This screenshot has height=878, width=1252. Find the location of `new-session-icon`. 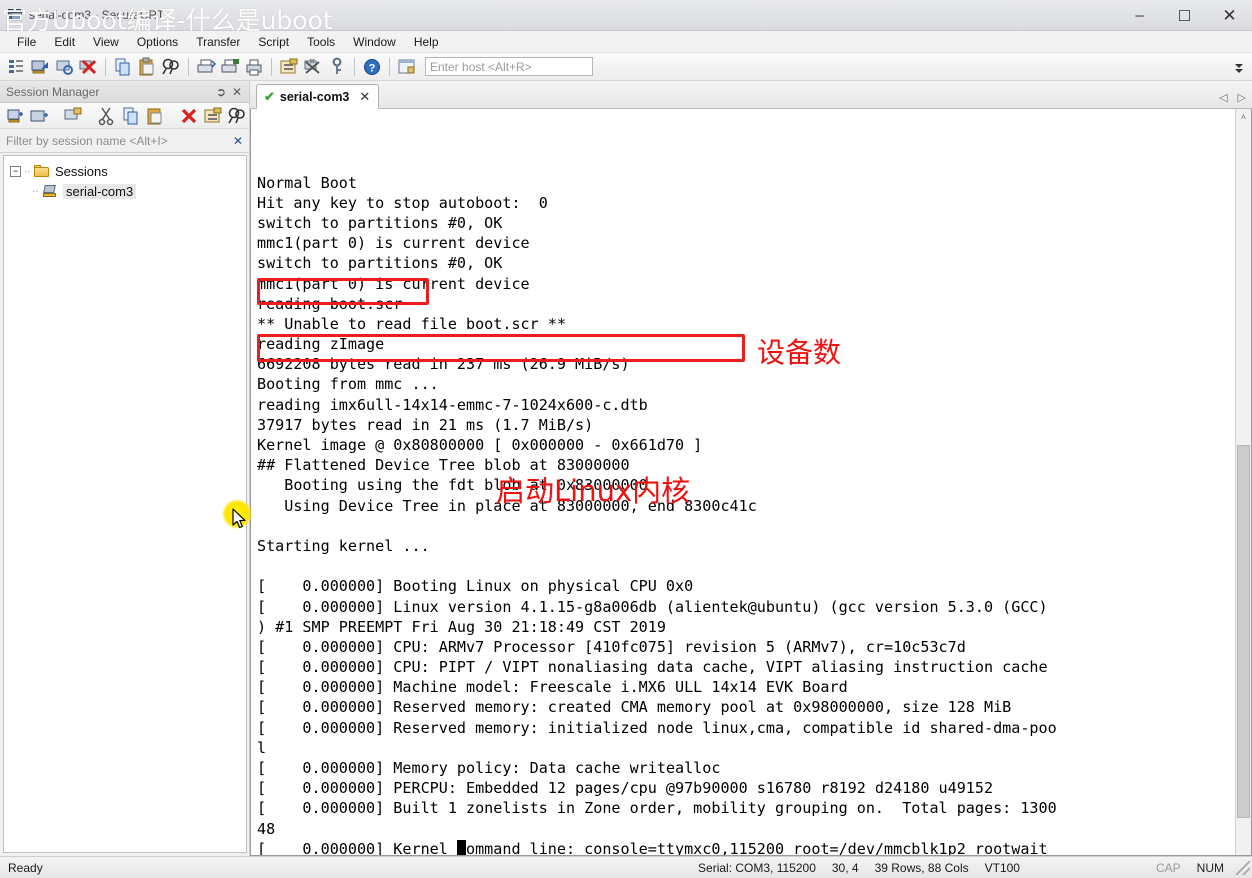

new-session-icon is located at coordinates (15, 116).